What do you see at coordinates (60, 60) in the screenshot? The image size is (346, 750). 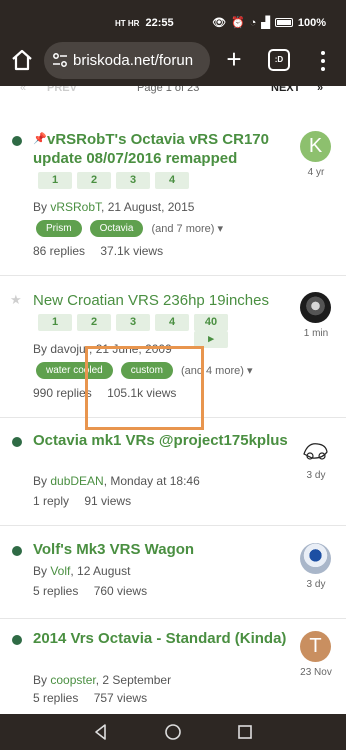 I see `site-settings-icon` at bounding box center [60, 60].